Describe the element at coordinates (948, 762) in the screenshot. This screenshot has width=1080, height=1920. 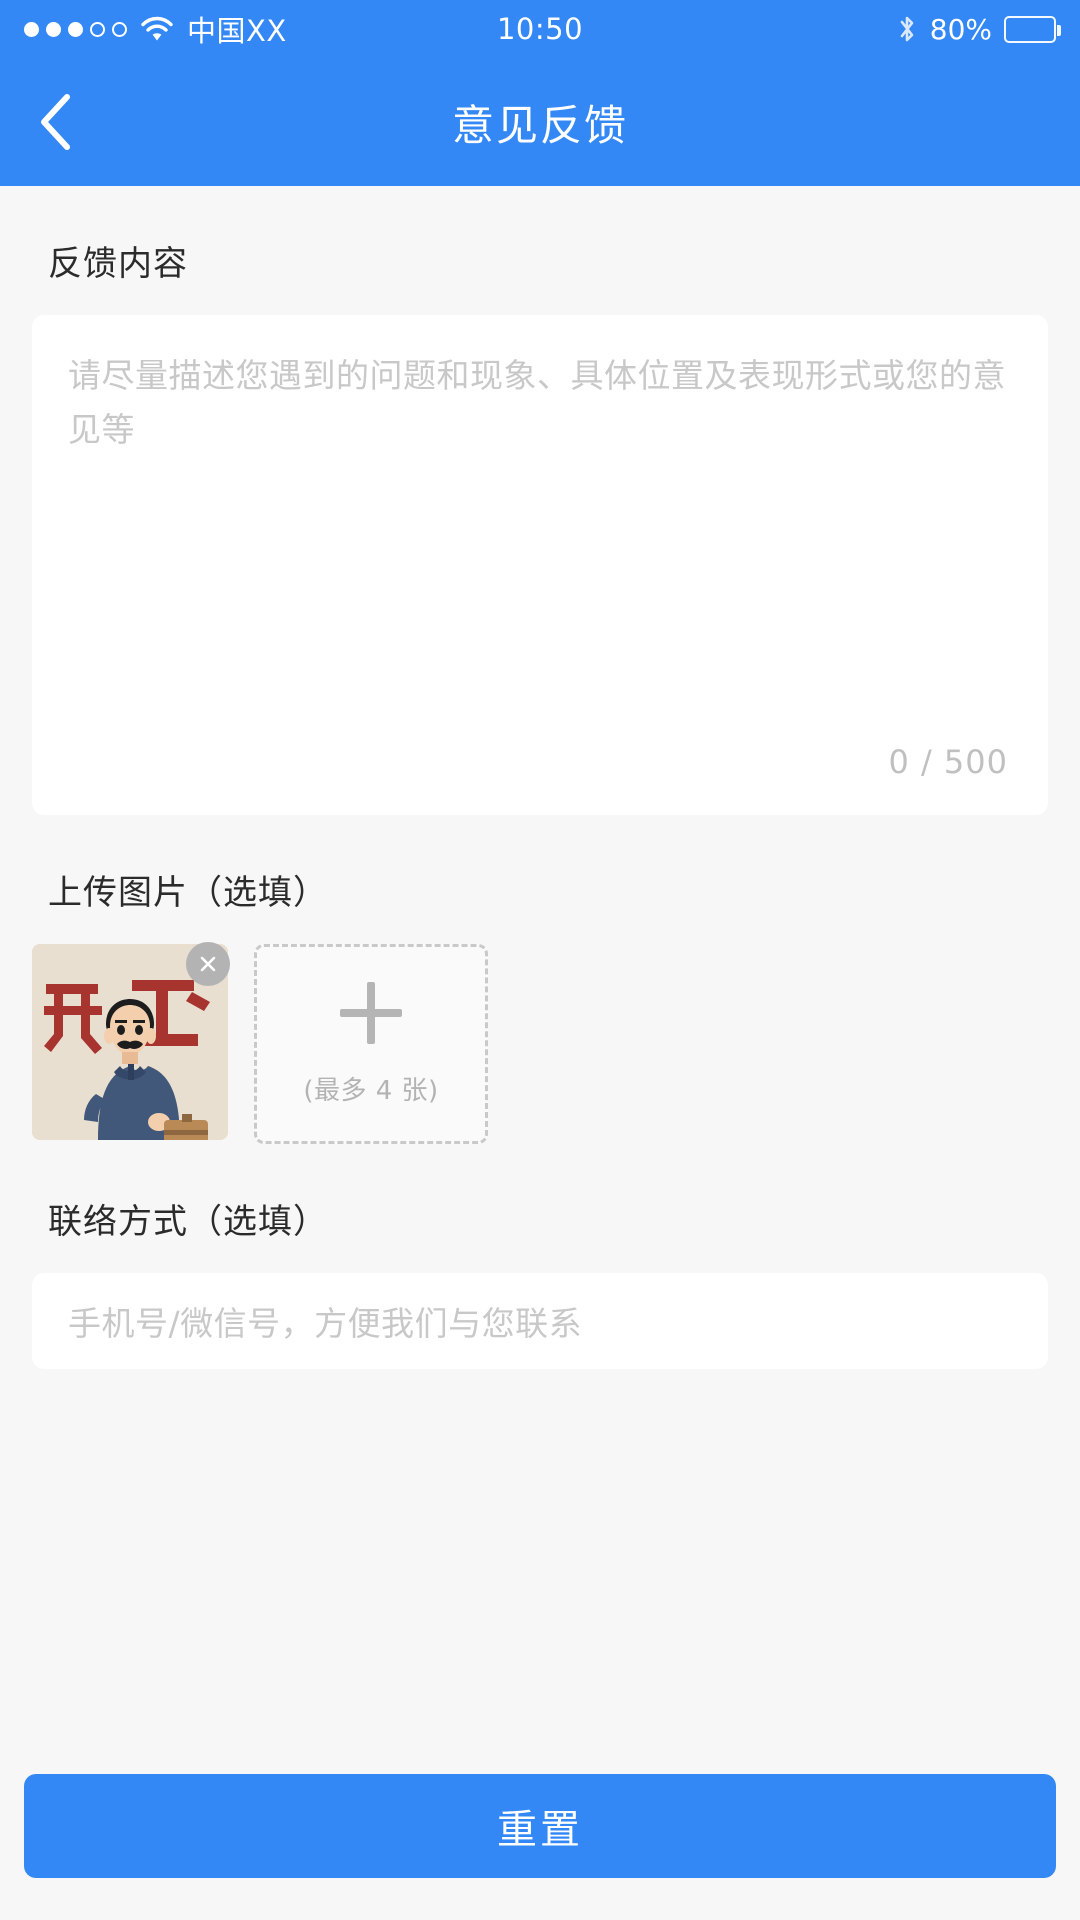
I see `character-counter: 0 / 500` at that location.